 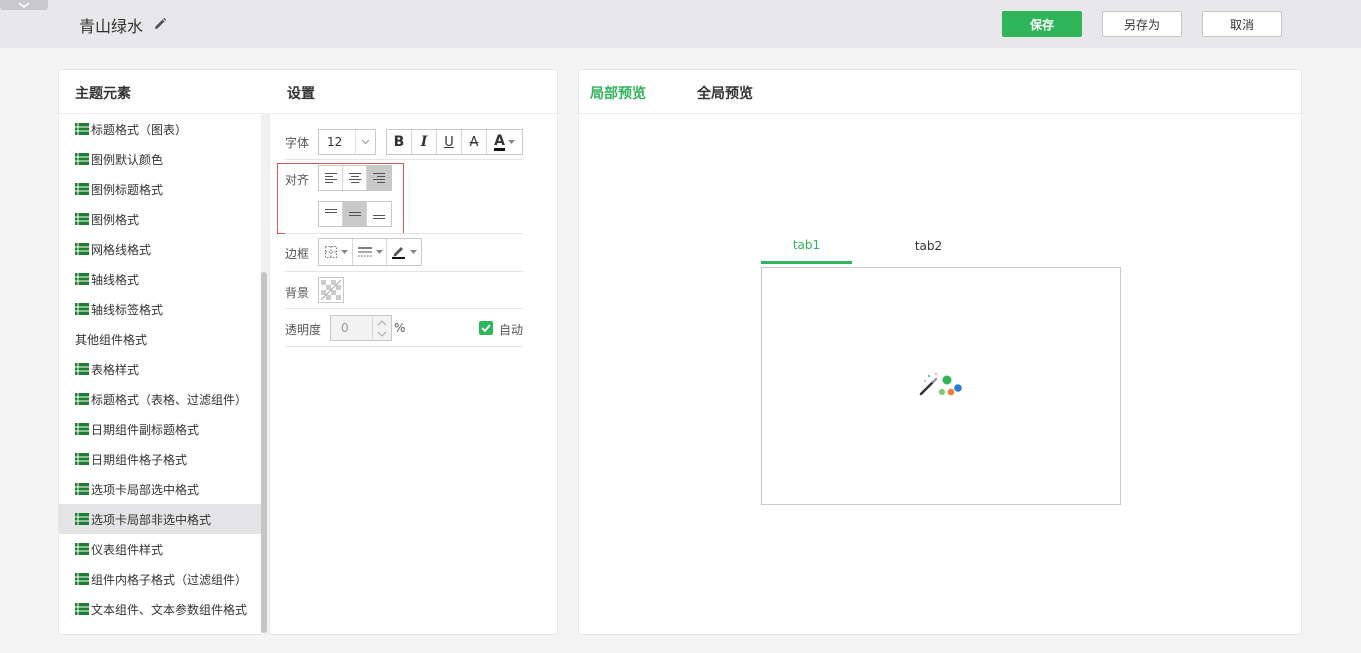 What do you see at coordinates (269, 374) in the screenshot?
I see `panel-divider` at bounding box center [269, 374].